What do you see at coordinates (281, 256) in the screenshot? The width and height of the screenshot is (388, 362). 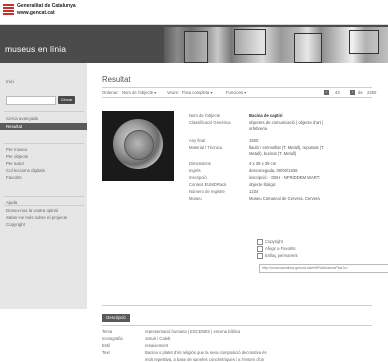 I see `permalink-label: Enllaç permanent` at bounding box center [281, 256].